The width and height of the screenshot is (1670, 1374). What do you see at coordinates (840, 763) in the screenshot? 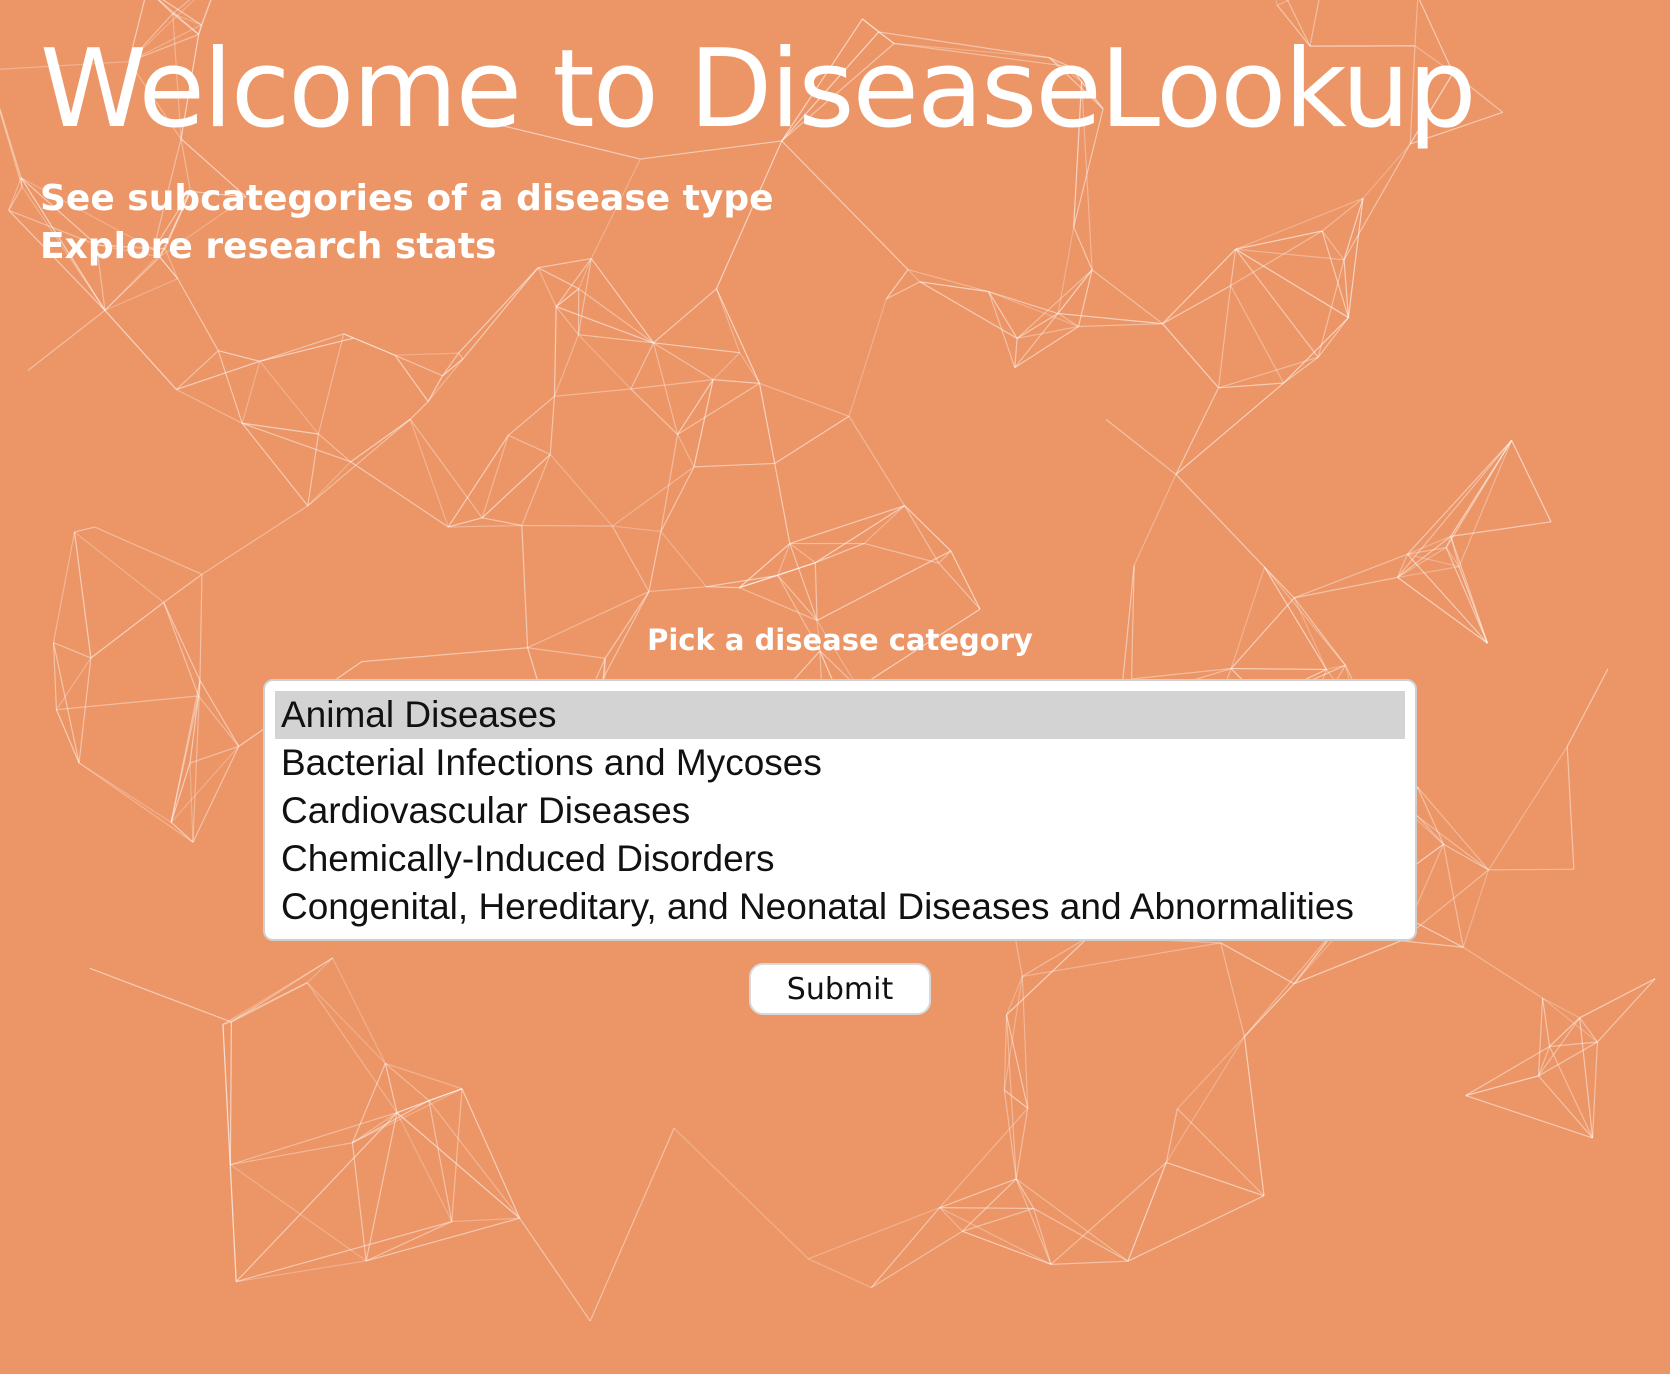
I see `disease-category-option: Bacterial Infections and Mycoses` at bounding box center [840, 763].